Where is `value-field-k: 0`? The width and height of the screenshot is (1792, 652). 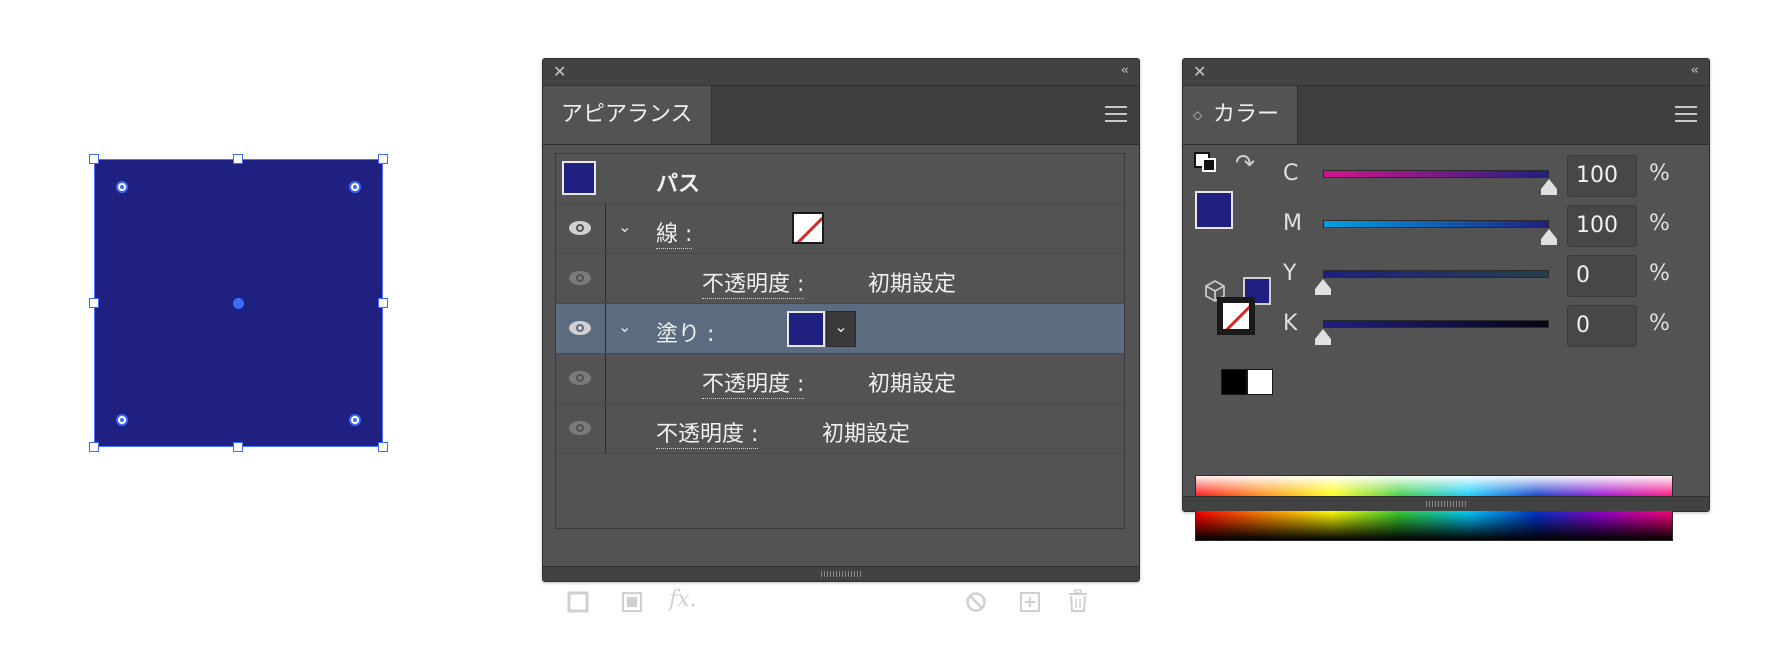
value-field-k: 0 is located at coordinates (1602, 326).